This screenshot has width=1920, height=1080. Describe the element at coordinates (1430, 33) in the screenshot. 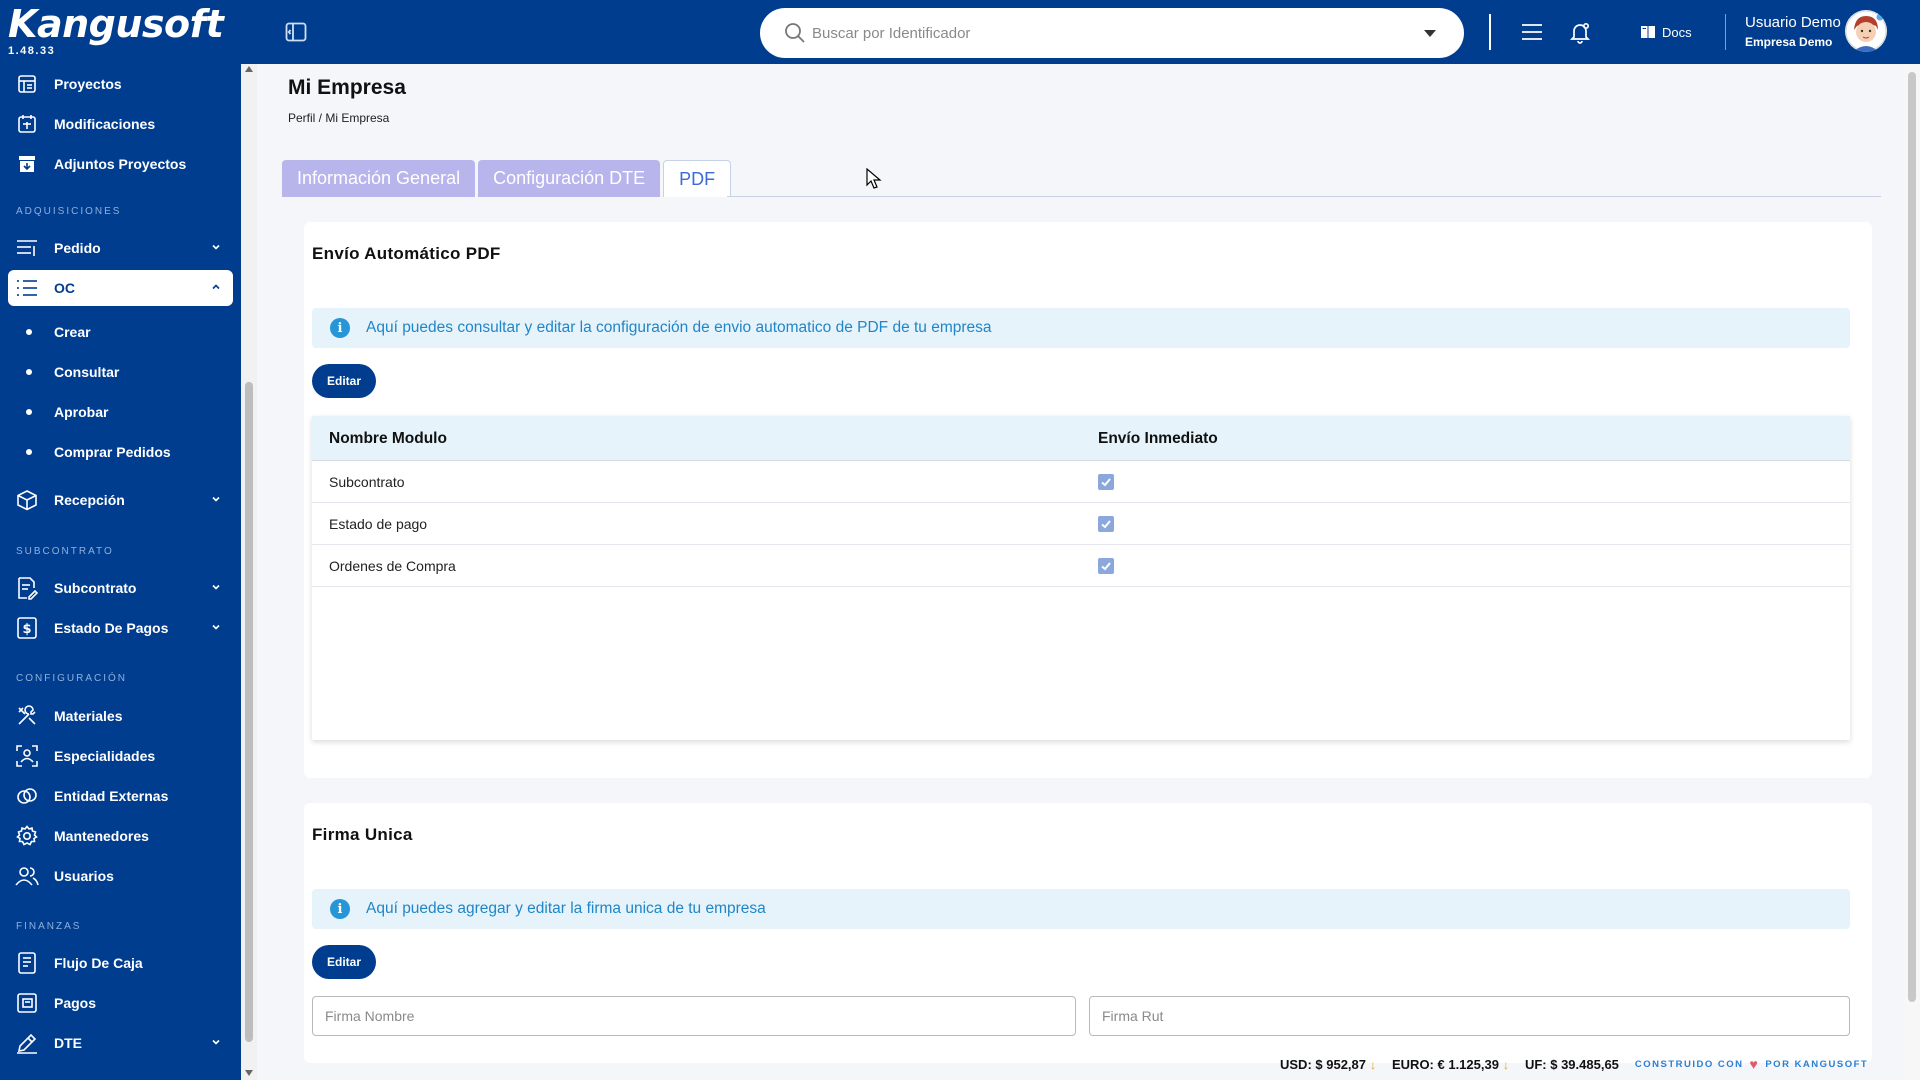

I see `search-dropdown-icon` at that location.